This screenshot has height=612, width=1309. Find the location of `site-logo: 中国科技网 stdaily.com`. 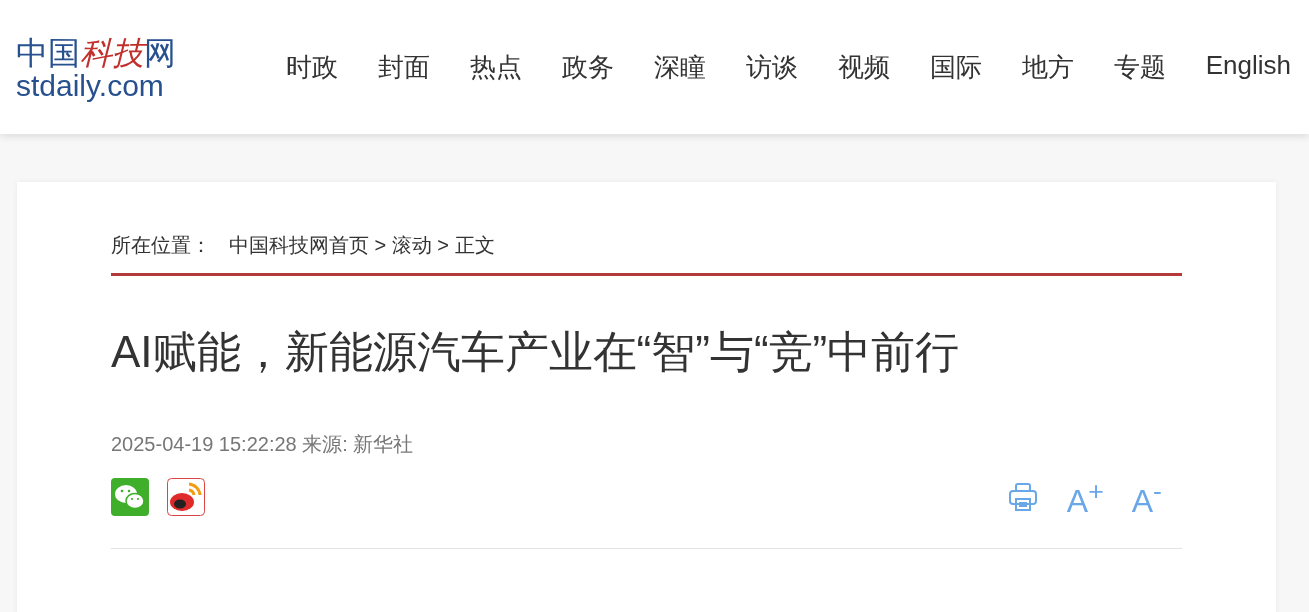

site-logo: 中国科技网 stdaily.com is located at coordinates (96, 69).